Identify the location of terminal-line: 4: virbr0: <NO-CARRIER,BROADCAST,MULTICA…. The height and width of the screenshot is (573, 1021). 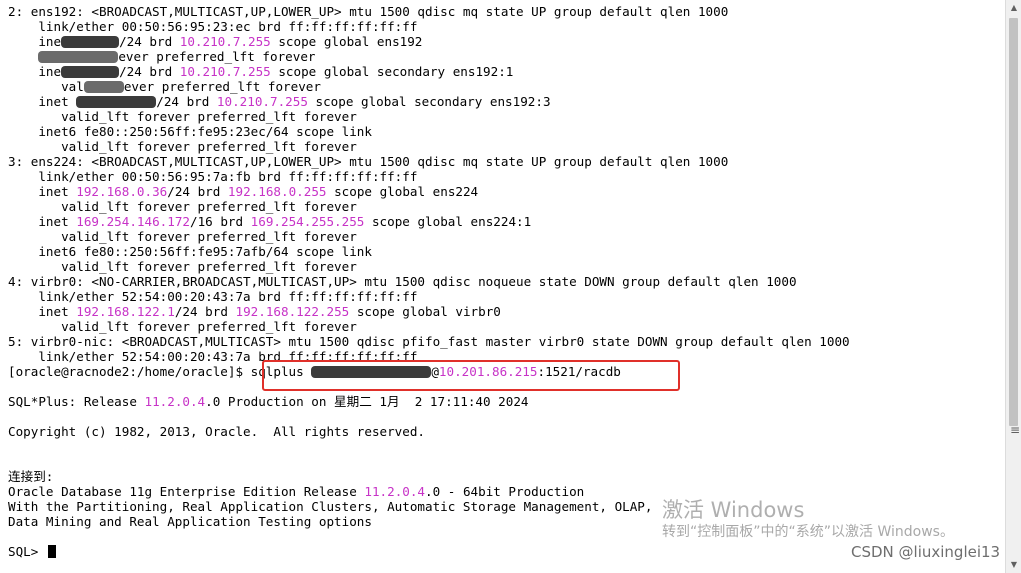
(402, 281).